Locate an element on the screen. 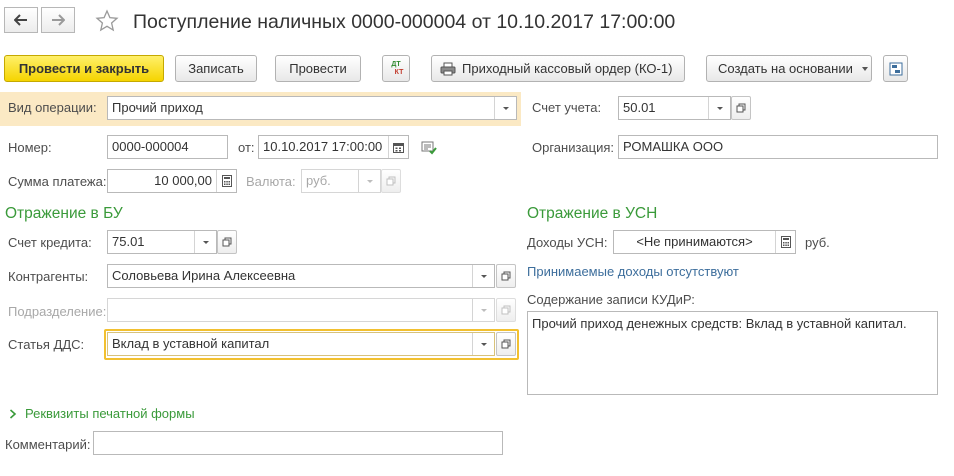  counterparty-open-button is located at coordinates (506, 276).